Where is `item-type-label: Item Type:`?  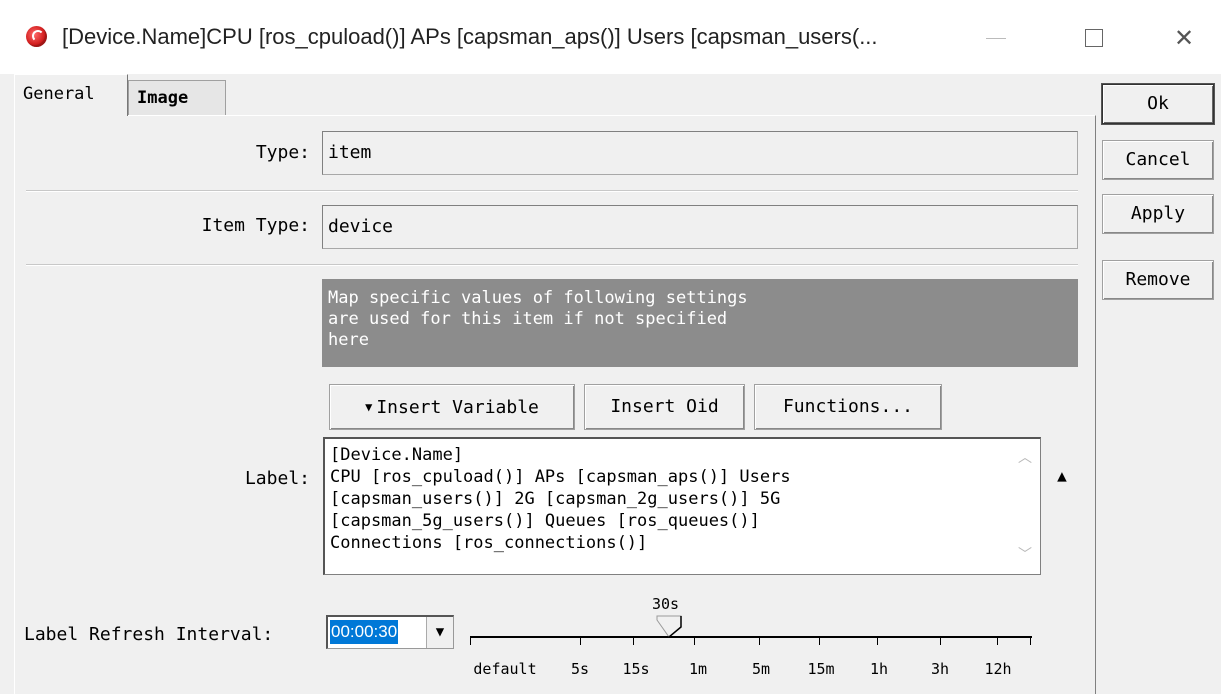 item-type-label: Item Type: is located at coordinates (255, 225).